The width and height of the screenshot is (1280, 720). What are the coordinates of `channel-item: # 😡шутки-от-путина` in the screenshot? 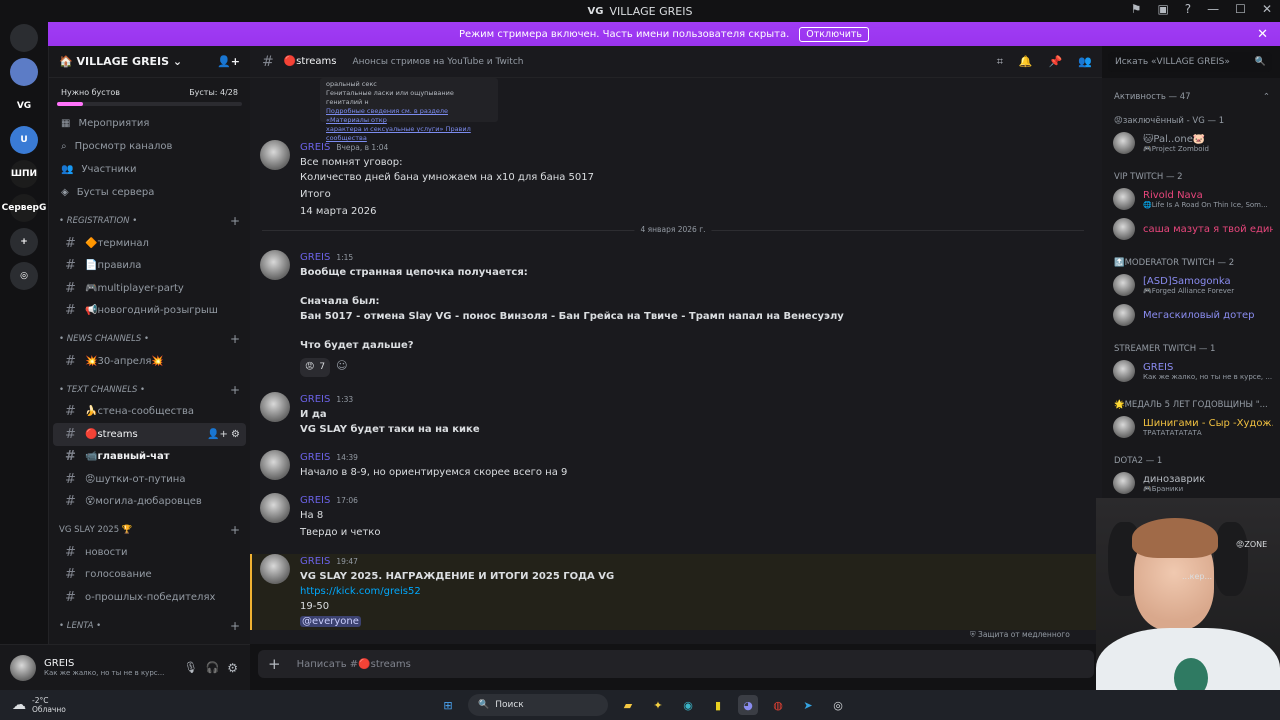 It's located at (149, 479).